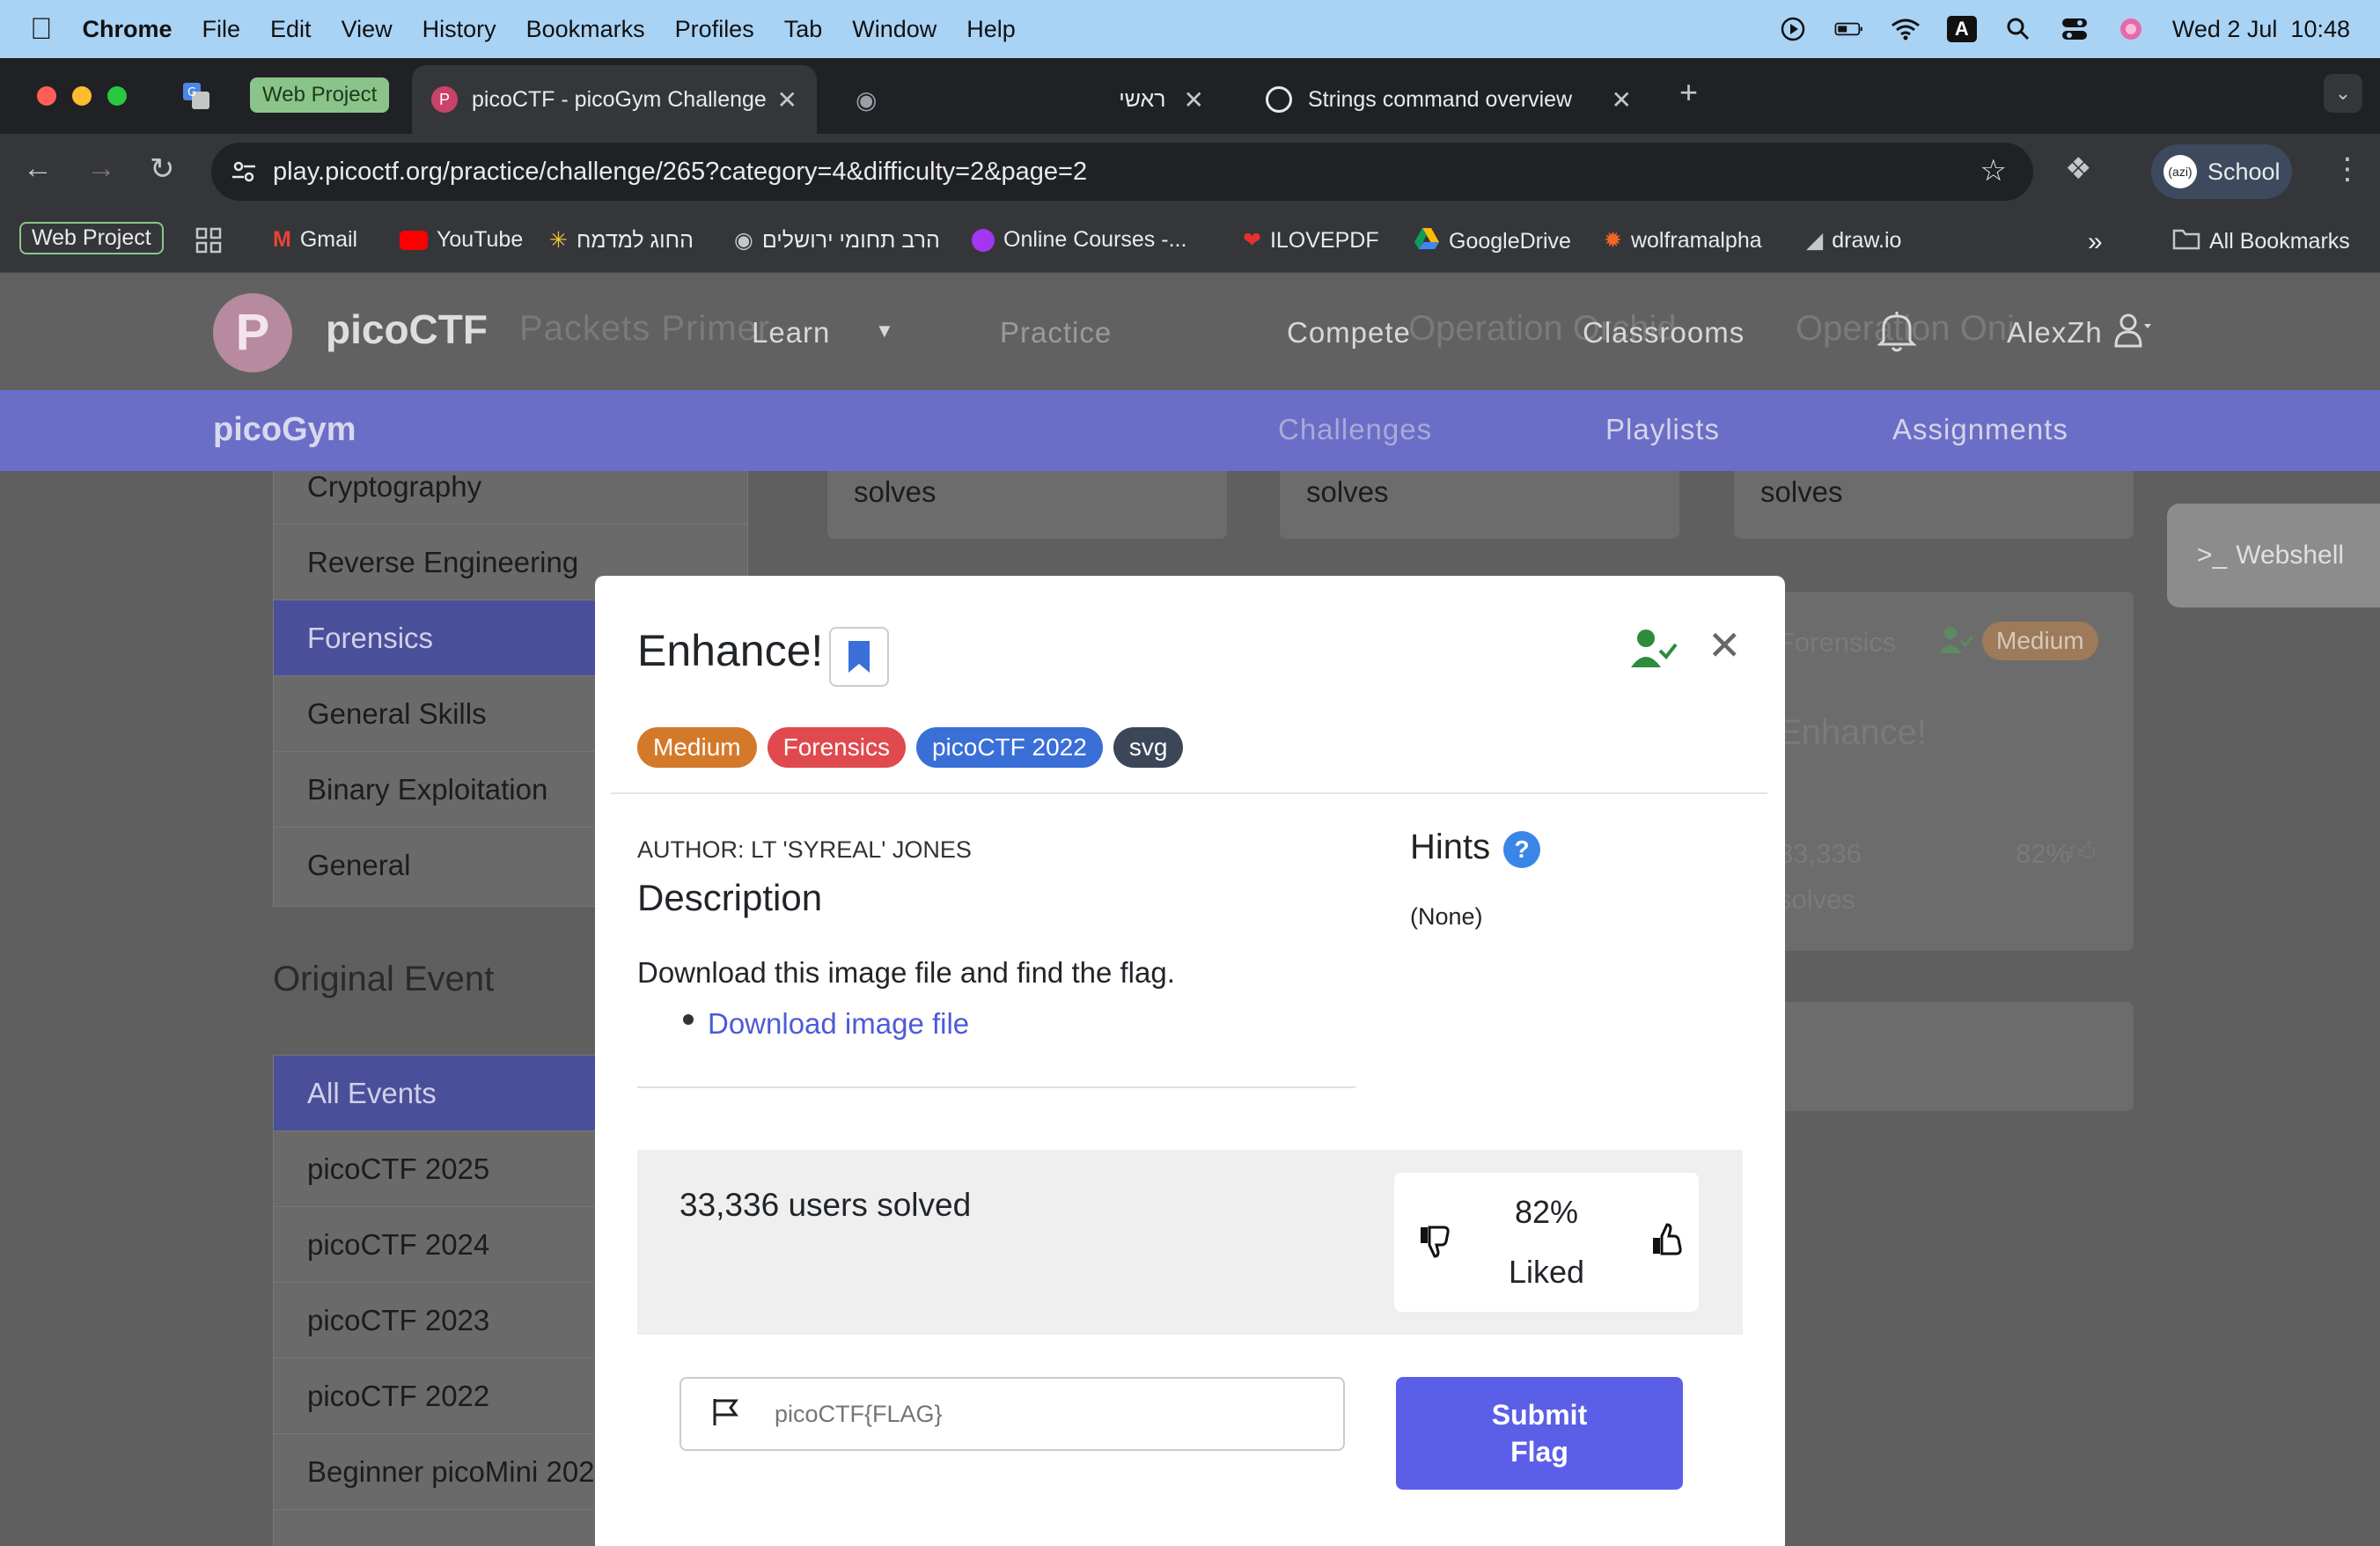 The height and width of the screenshot is (1546, 2380). What do you see at coordinates (1980, 429) in the screenshot?
I see `subnav-assignments: Assignments` at bounding box center [1980, 429].